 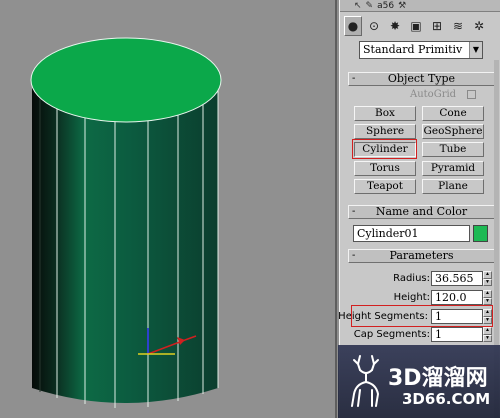 I want to click on name-color-rollout: - Name and Color, so click(x=421, y=212).